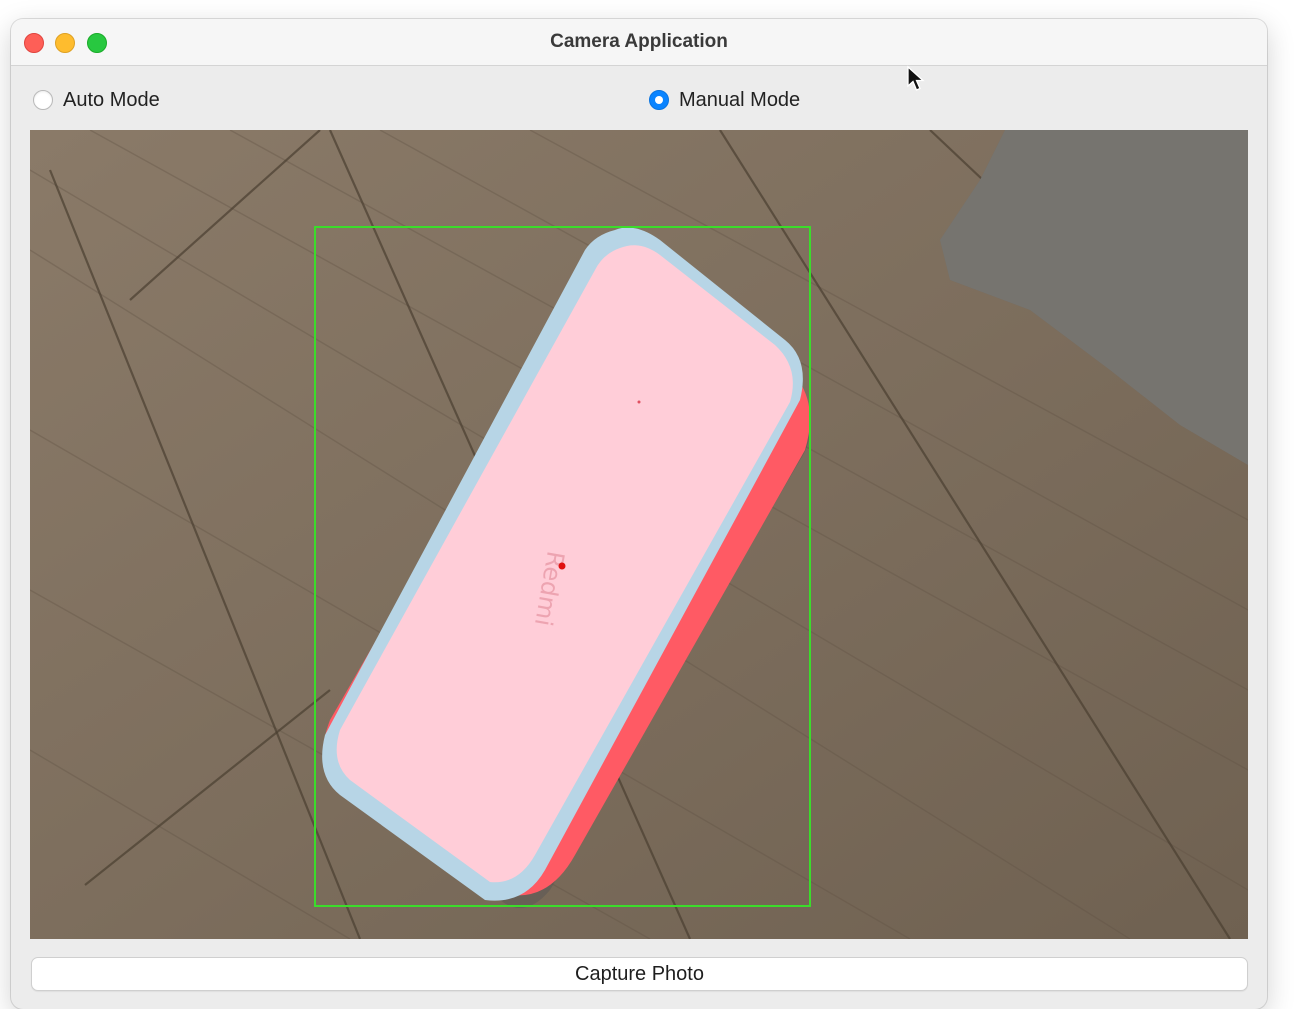 The height and width of the screenshot is (1009, 1301). I want to click on manual-mode-radio-circle, so click(659, 100).